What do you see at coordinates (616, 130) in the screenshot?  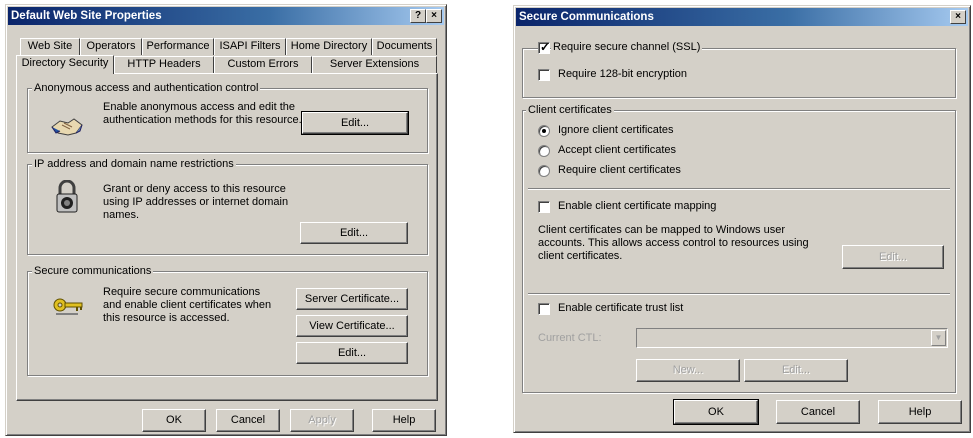 I see `ignore-client-certificates-label: Ignore client certificates` at bounding box center [616, 130].